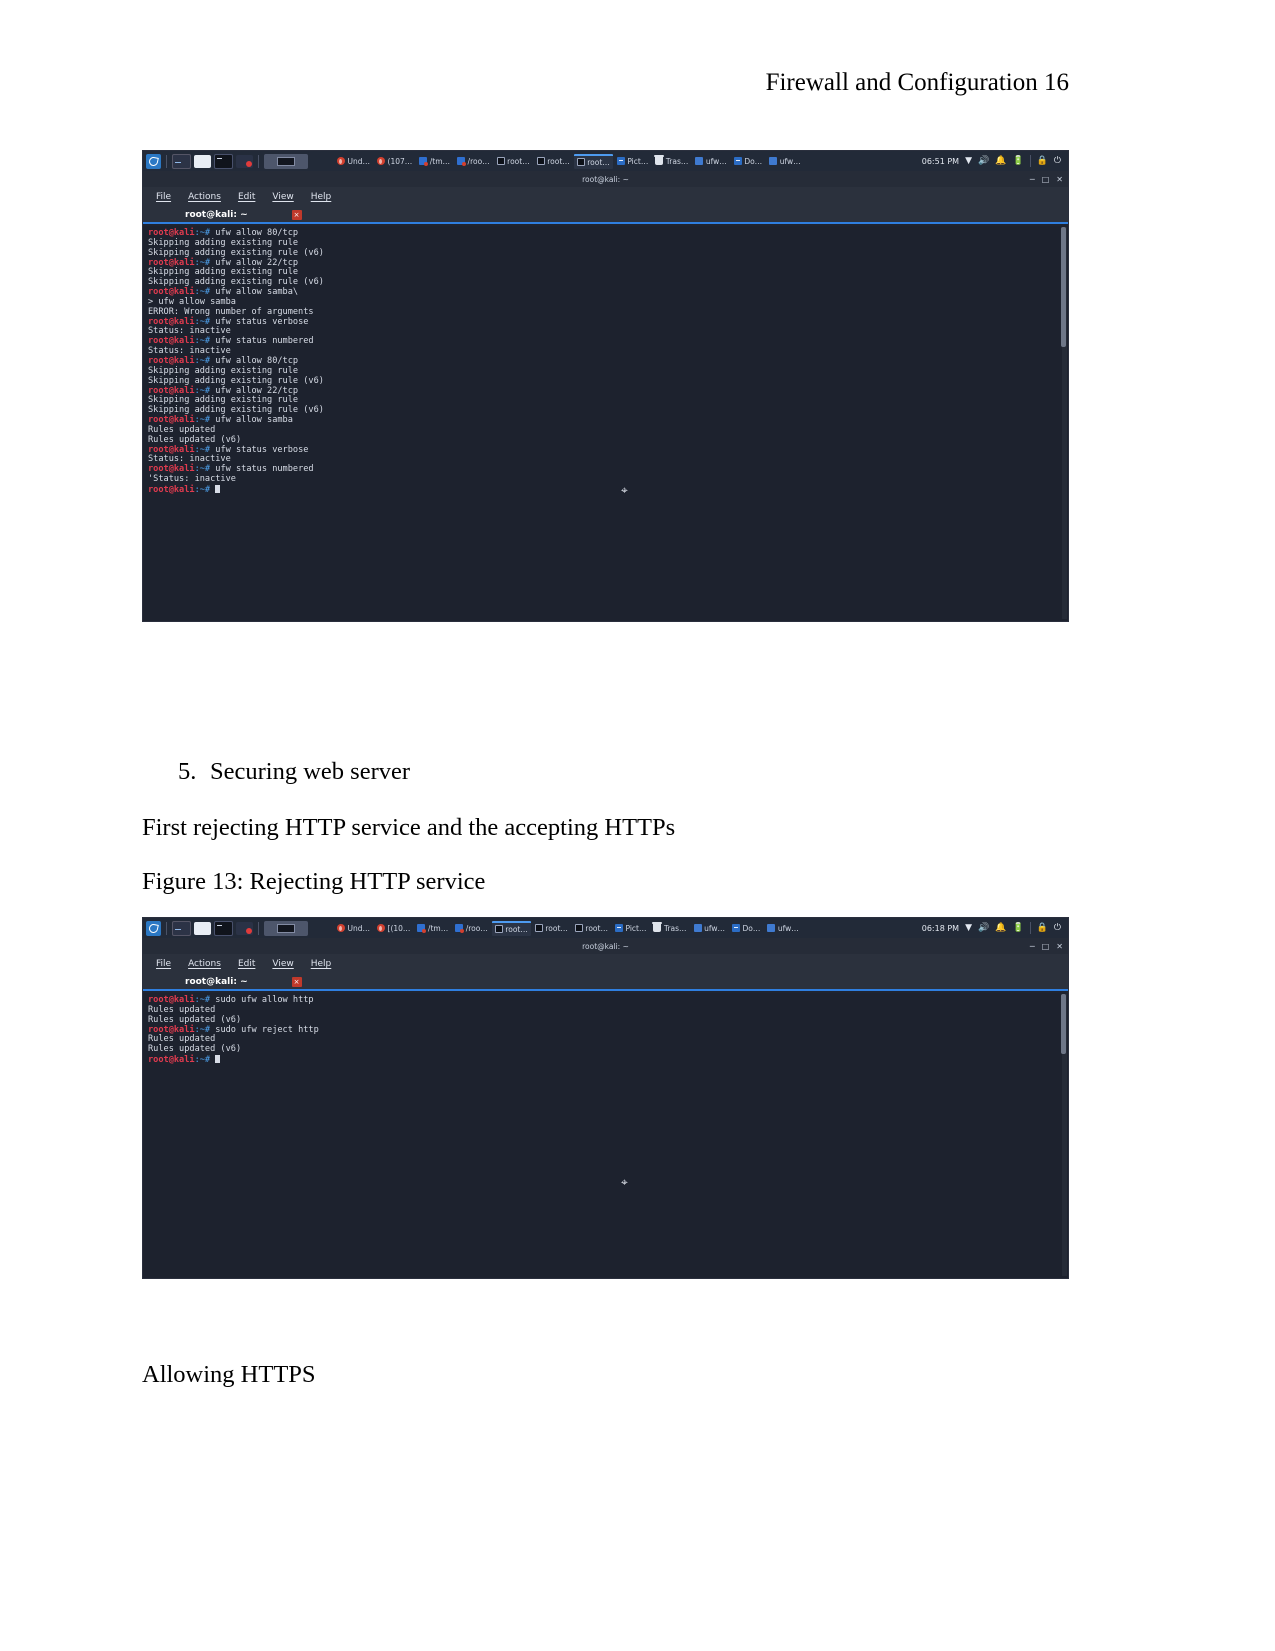  What do you see at coordinates (202, 341) in the screenshot?
I see `prompt-tail: :~#` at bounding box center [202, 341].